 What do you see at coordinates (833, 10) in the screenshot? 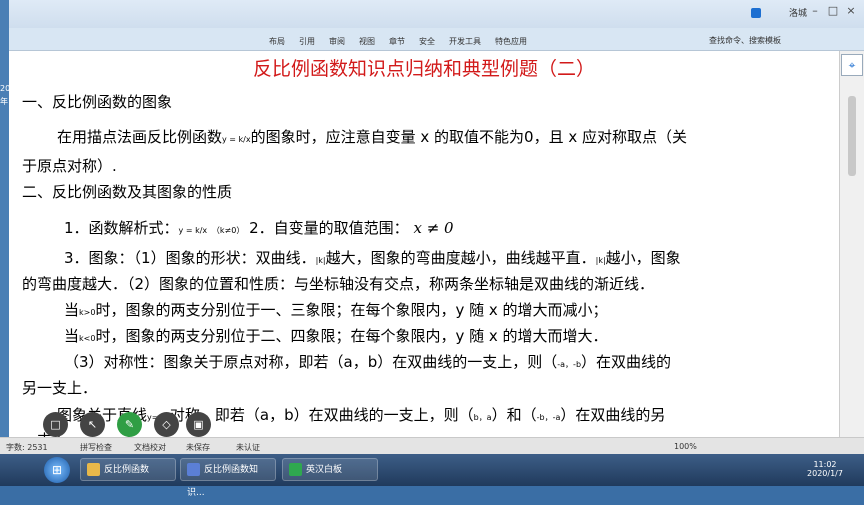
I see `restore-button: □` at bounding box center [833, 10].